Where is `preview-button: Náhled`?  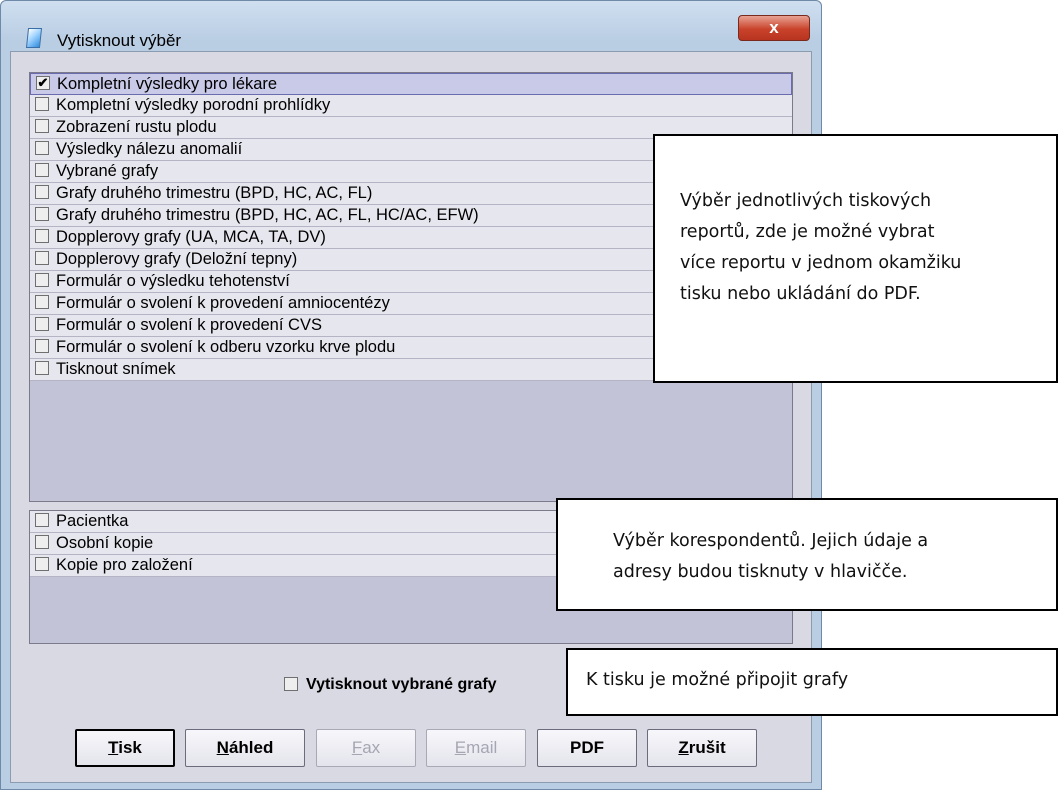
preview-button: Náhled is located at coordinates (245, 748).